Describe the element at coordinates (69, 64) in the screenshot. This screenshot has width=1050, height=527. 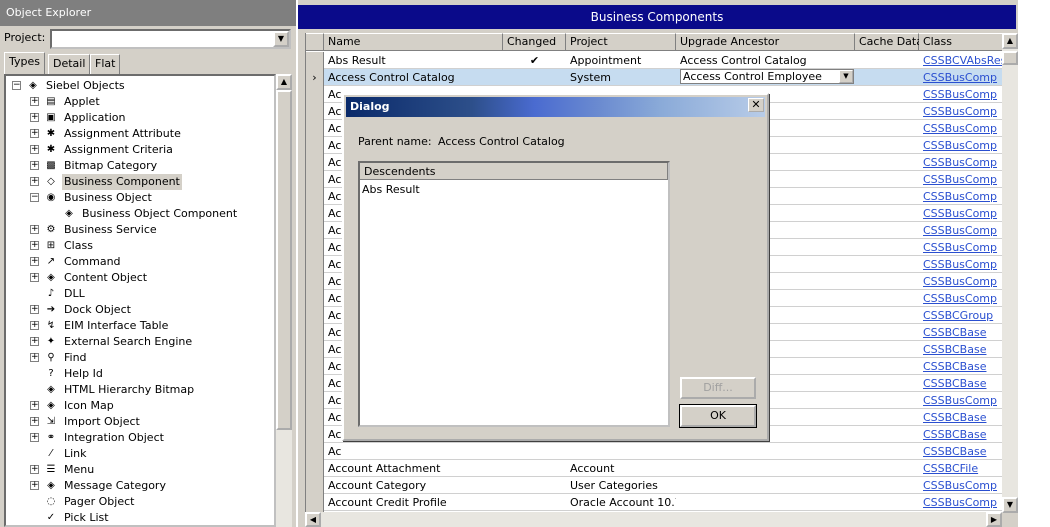
I see `tab-detail: Detail` at that location.